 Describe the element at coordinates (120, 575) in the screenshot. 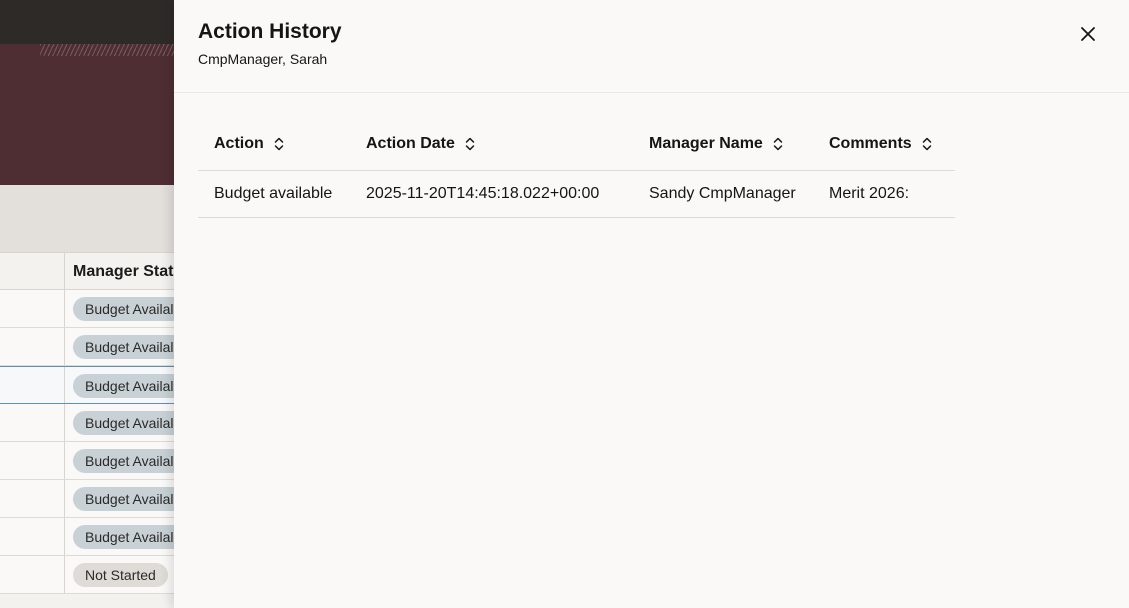

I see `status-badge: Not Started` at that location.